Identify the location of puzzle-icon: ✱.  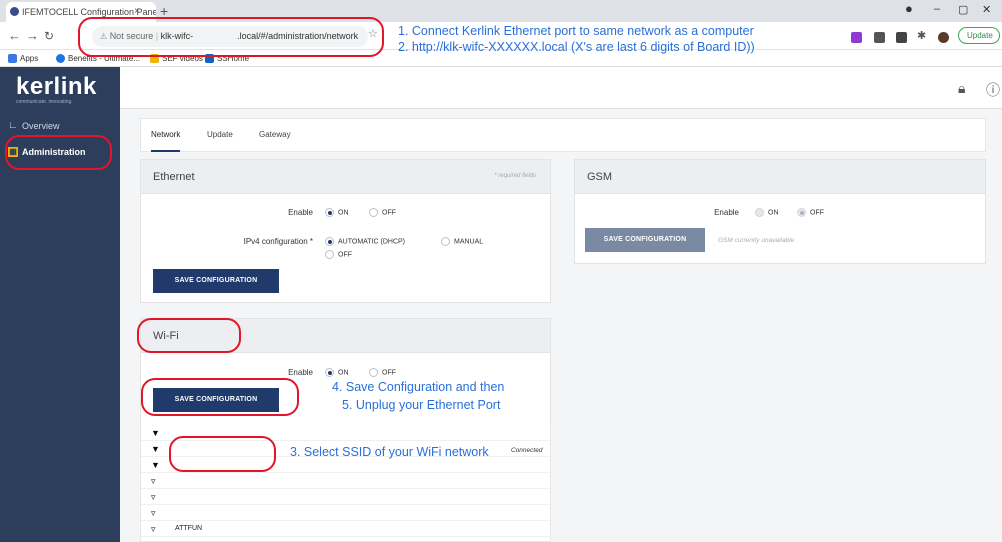
(922, 35).